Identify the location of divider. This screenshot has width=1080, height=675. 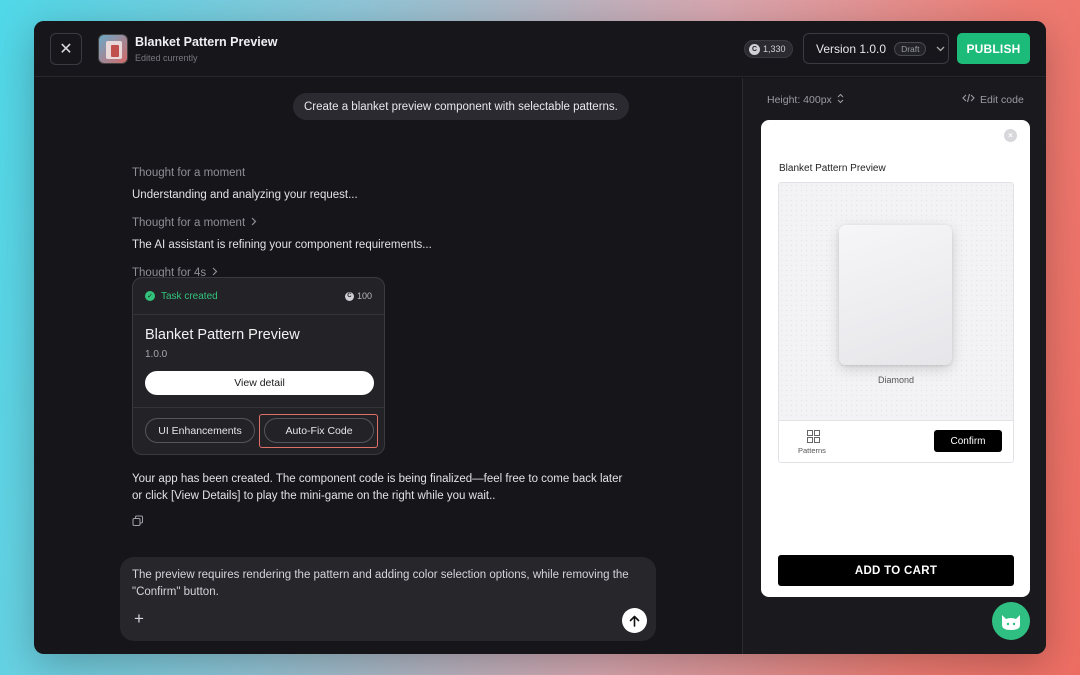
(258, 407).